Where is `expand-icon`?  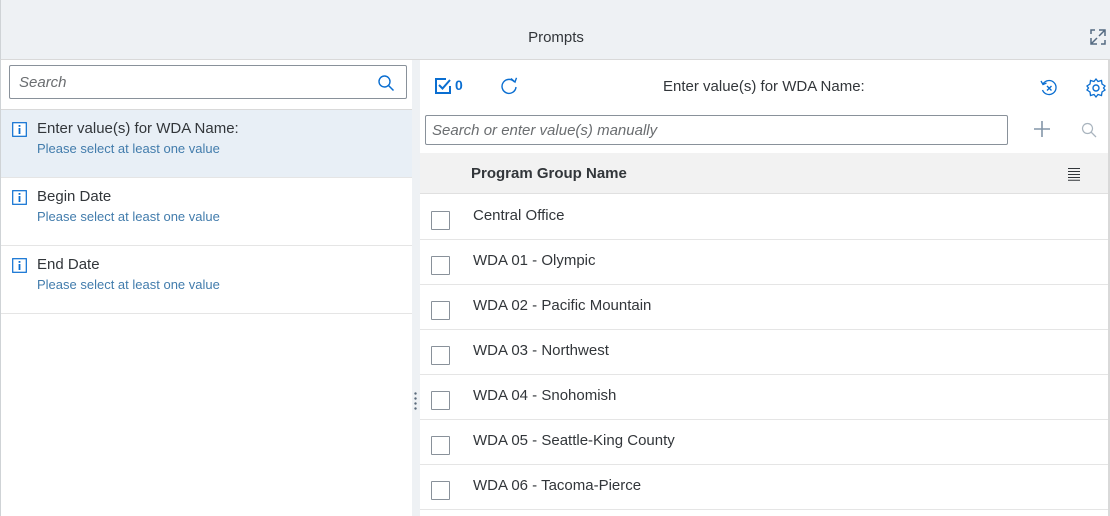 expand-icon is located at coordinates (1098, 37).